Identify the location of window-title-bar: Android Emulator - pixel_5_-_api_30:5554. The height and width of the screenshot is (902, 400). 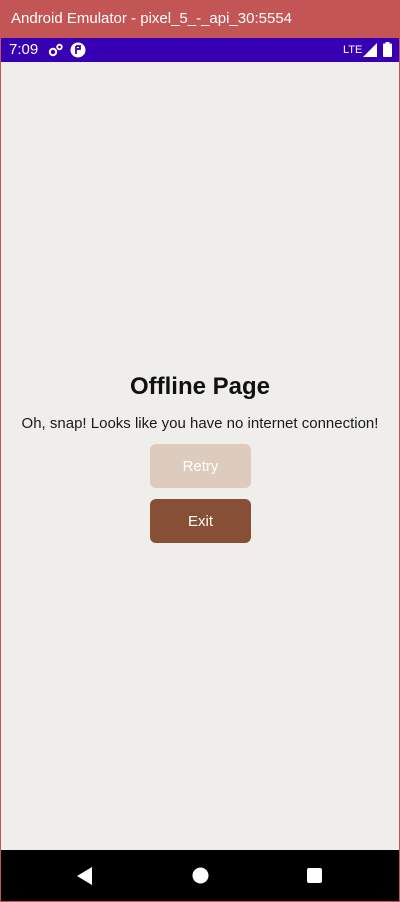
(200, 19).